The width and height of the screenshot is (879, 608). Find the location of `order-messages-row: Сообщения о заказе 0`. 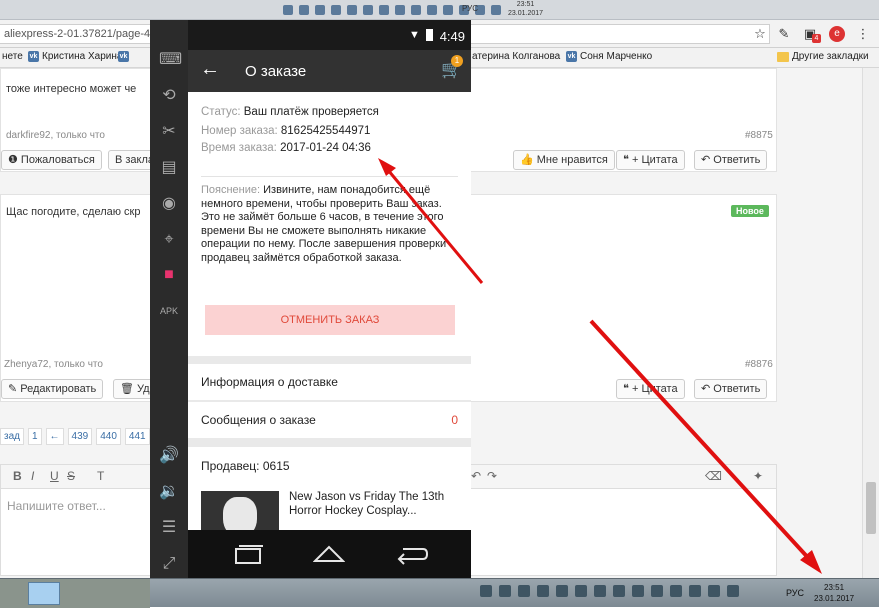

order-messages-row: Сообщения о заказе 0 is located at coordinates (329, 420).